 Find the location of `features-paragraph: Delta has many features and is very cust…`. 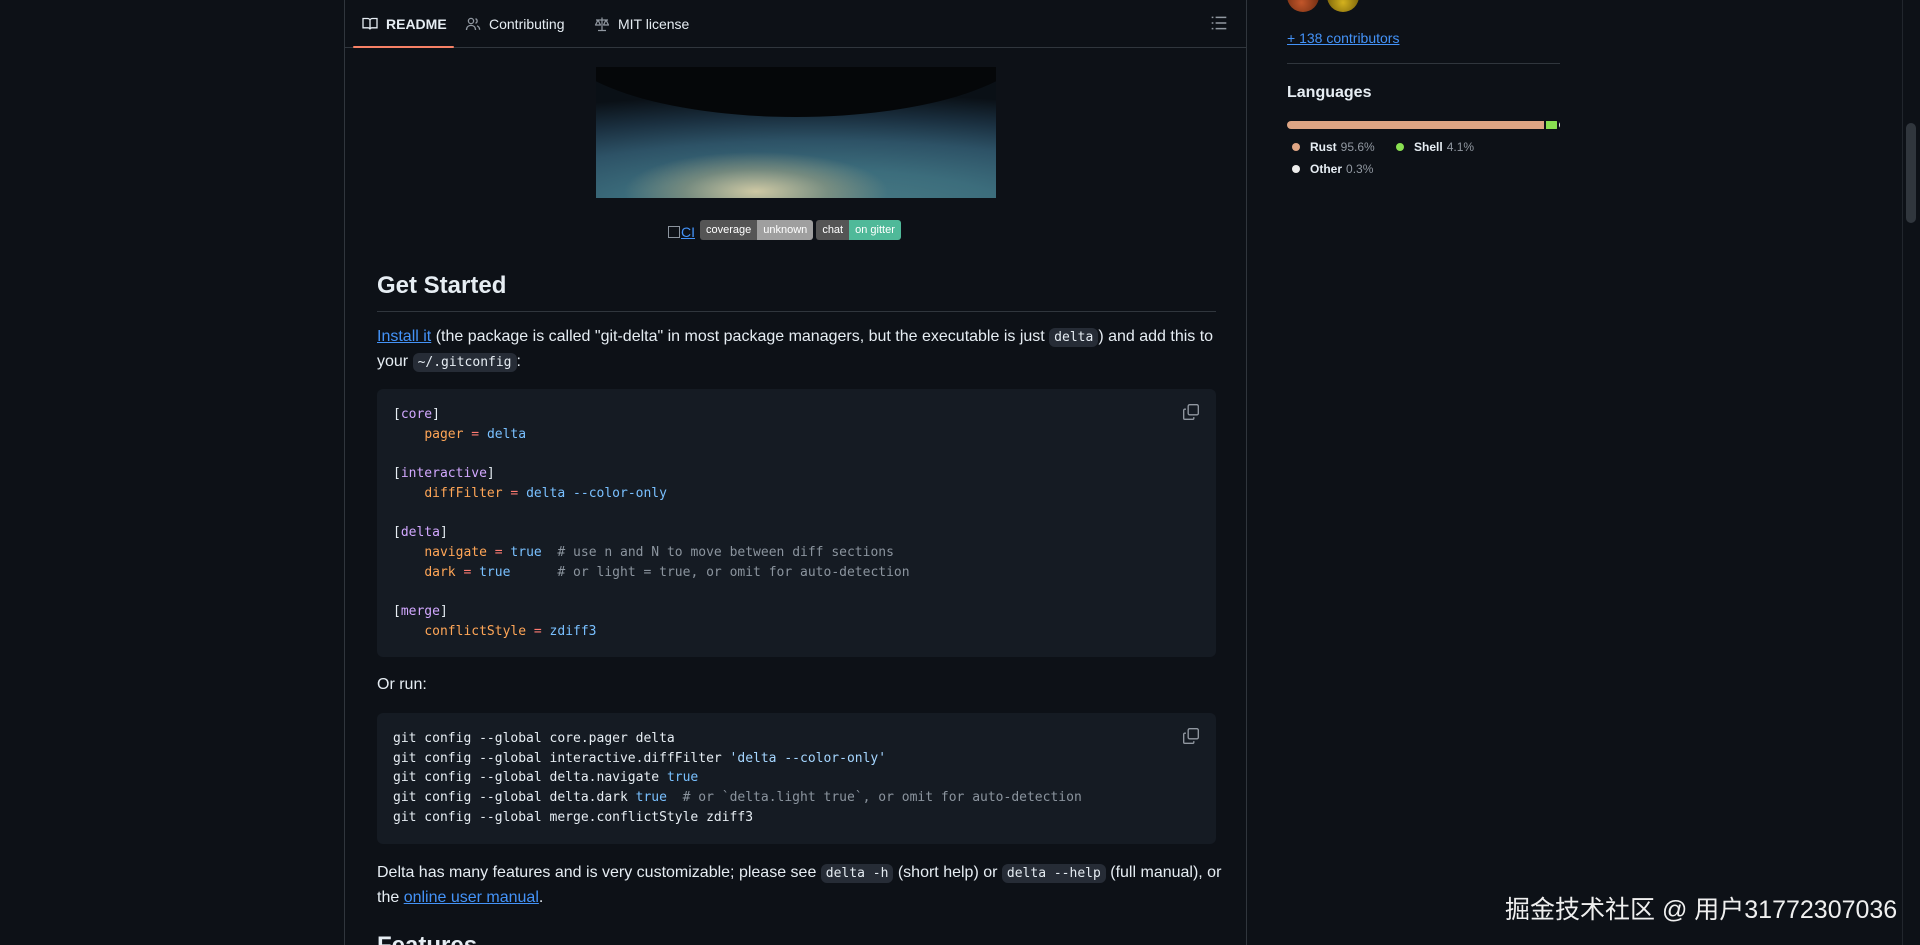

features-paragraph: Delta has many features and is very cust… is located at coordinates (799, 885).